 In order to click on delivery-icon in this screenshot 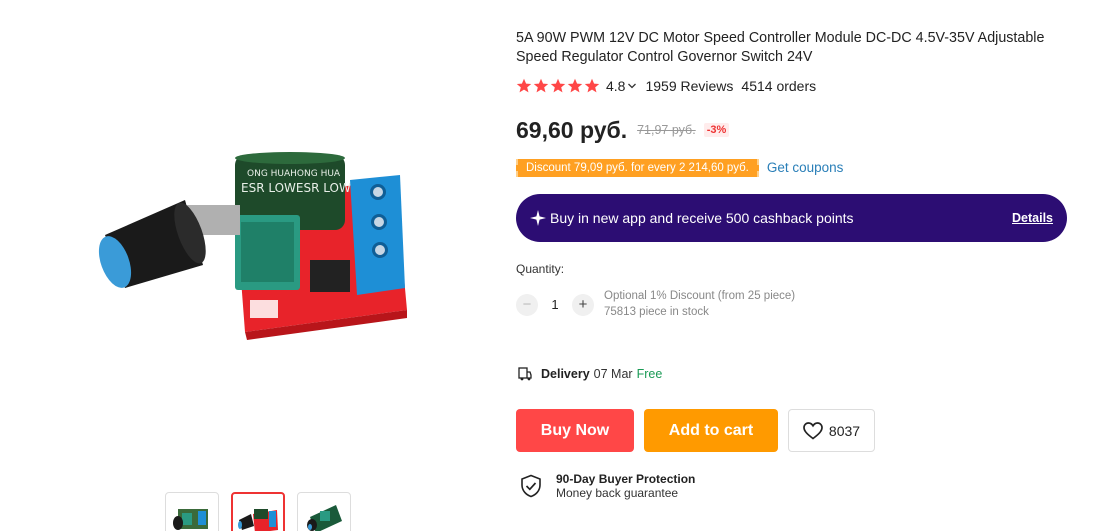, I will do `click(525, 374)`.